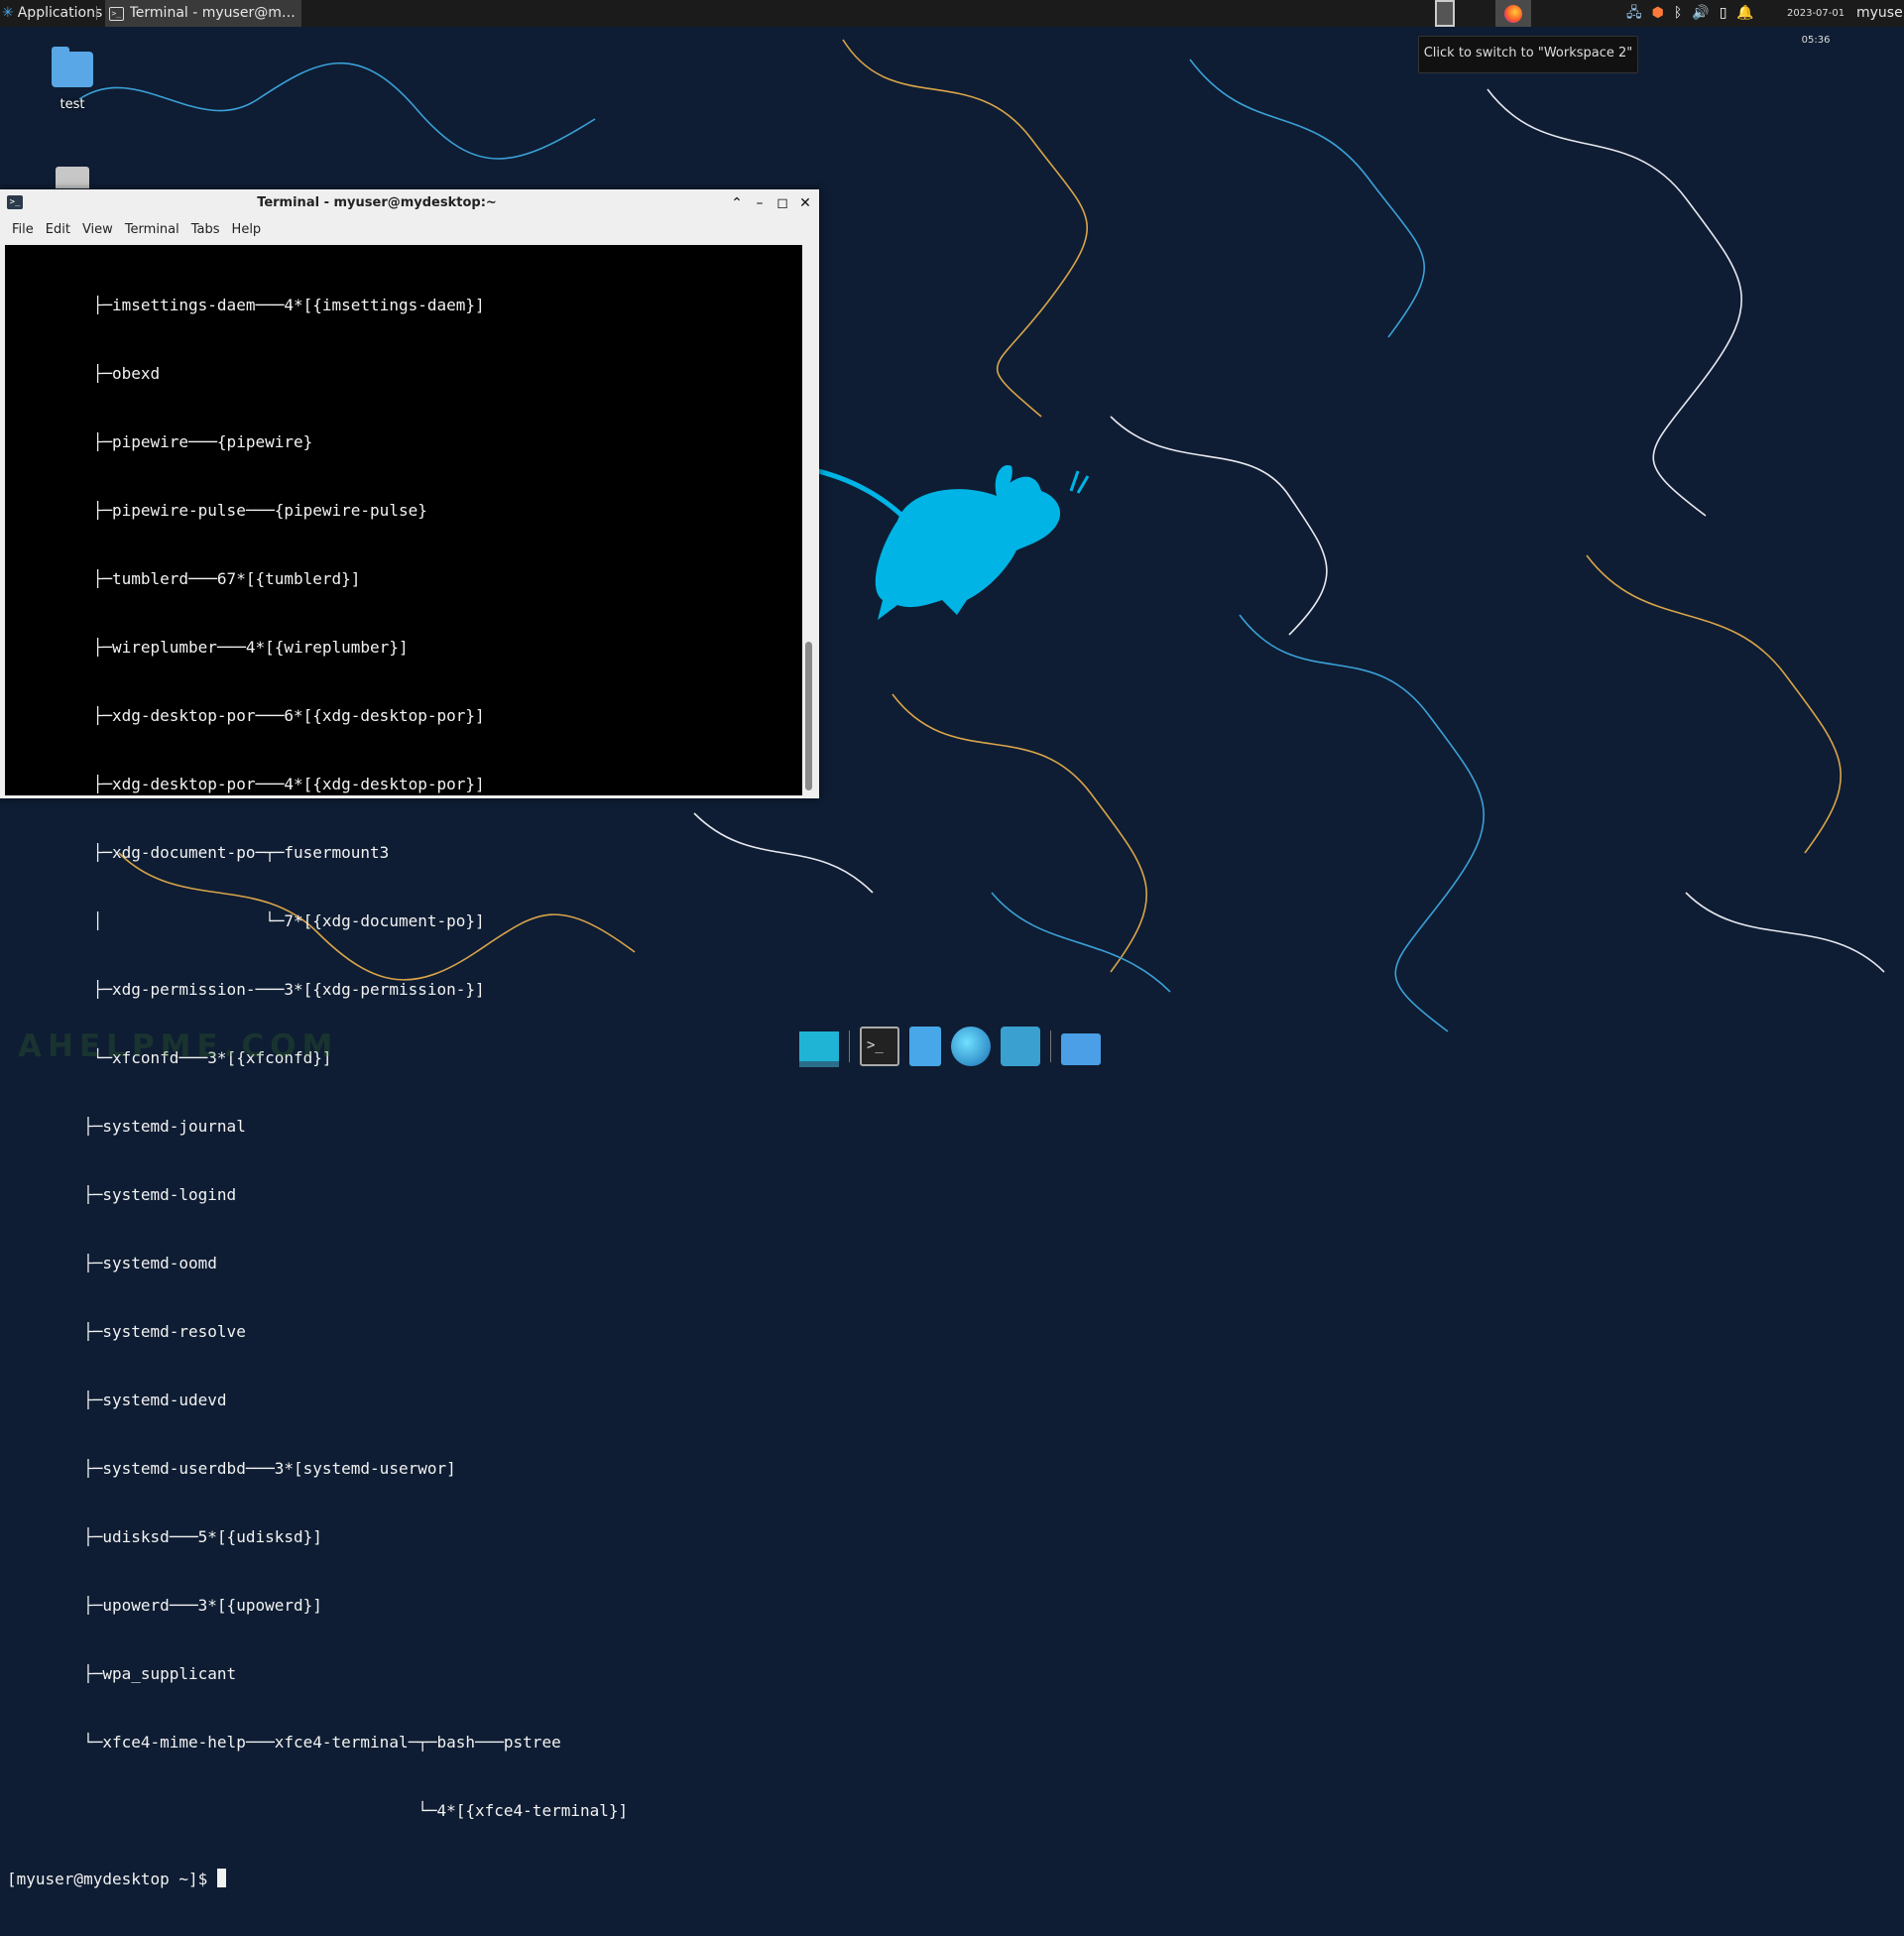 The image size is (1904, 1936). I want to click on window-titlebar: >_ Terminal - myuser@mydesktop:~ ⌃ – ◻ ✕, so click(409, 203).